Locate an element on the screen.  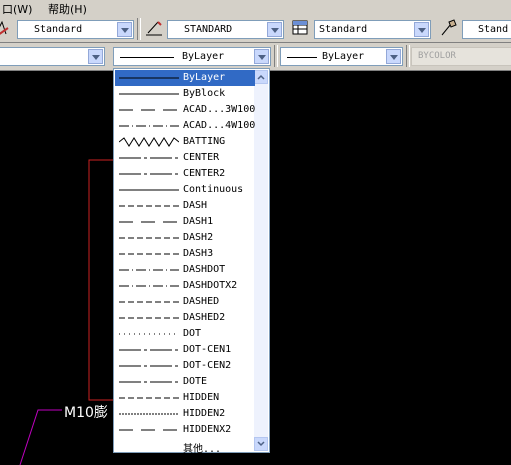
layer-combo is located at coordinates (52, 56).